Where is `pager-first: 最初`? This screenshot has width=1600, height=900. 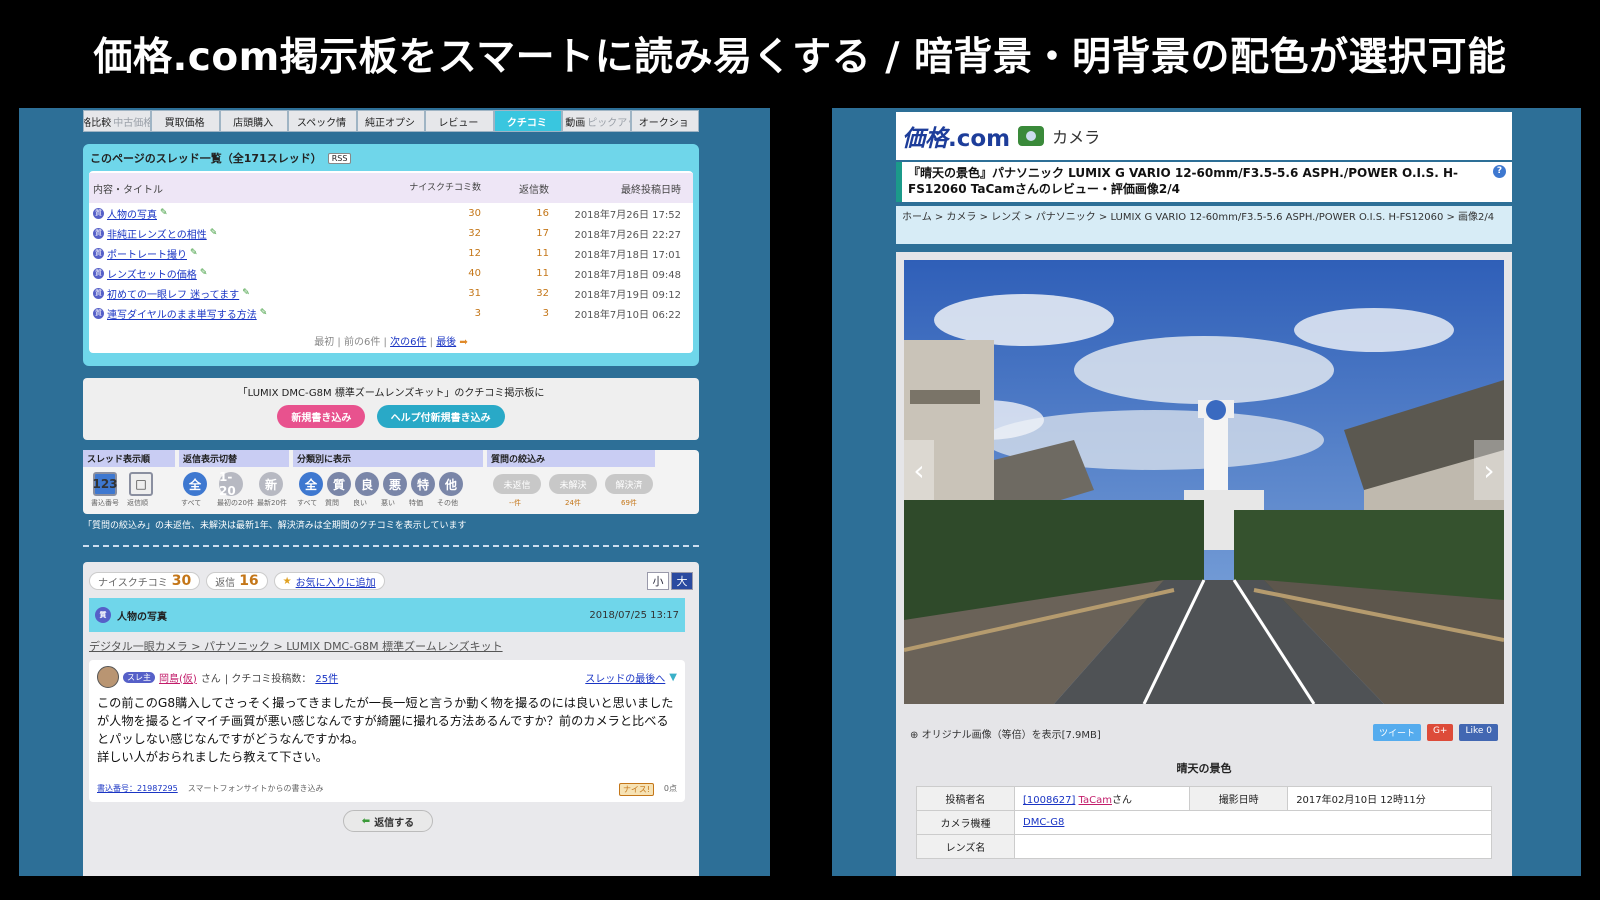 pager-first: 最初 is located at coordinates (324, 342).